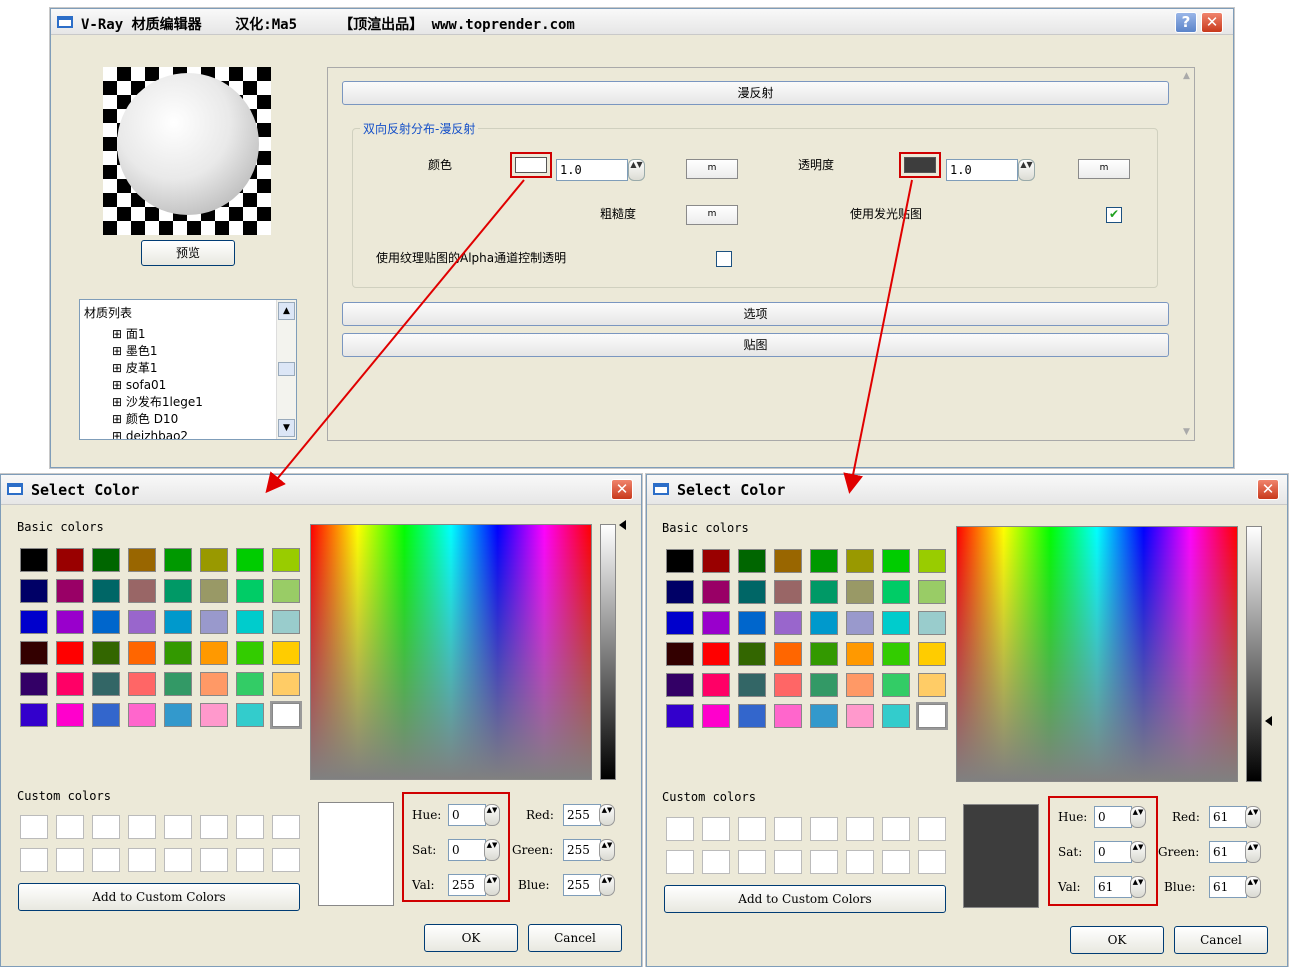  I want to click on sat-input: 0, so click(1113, 852).